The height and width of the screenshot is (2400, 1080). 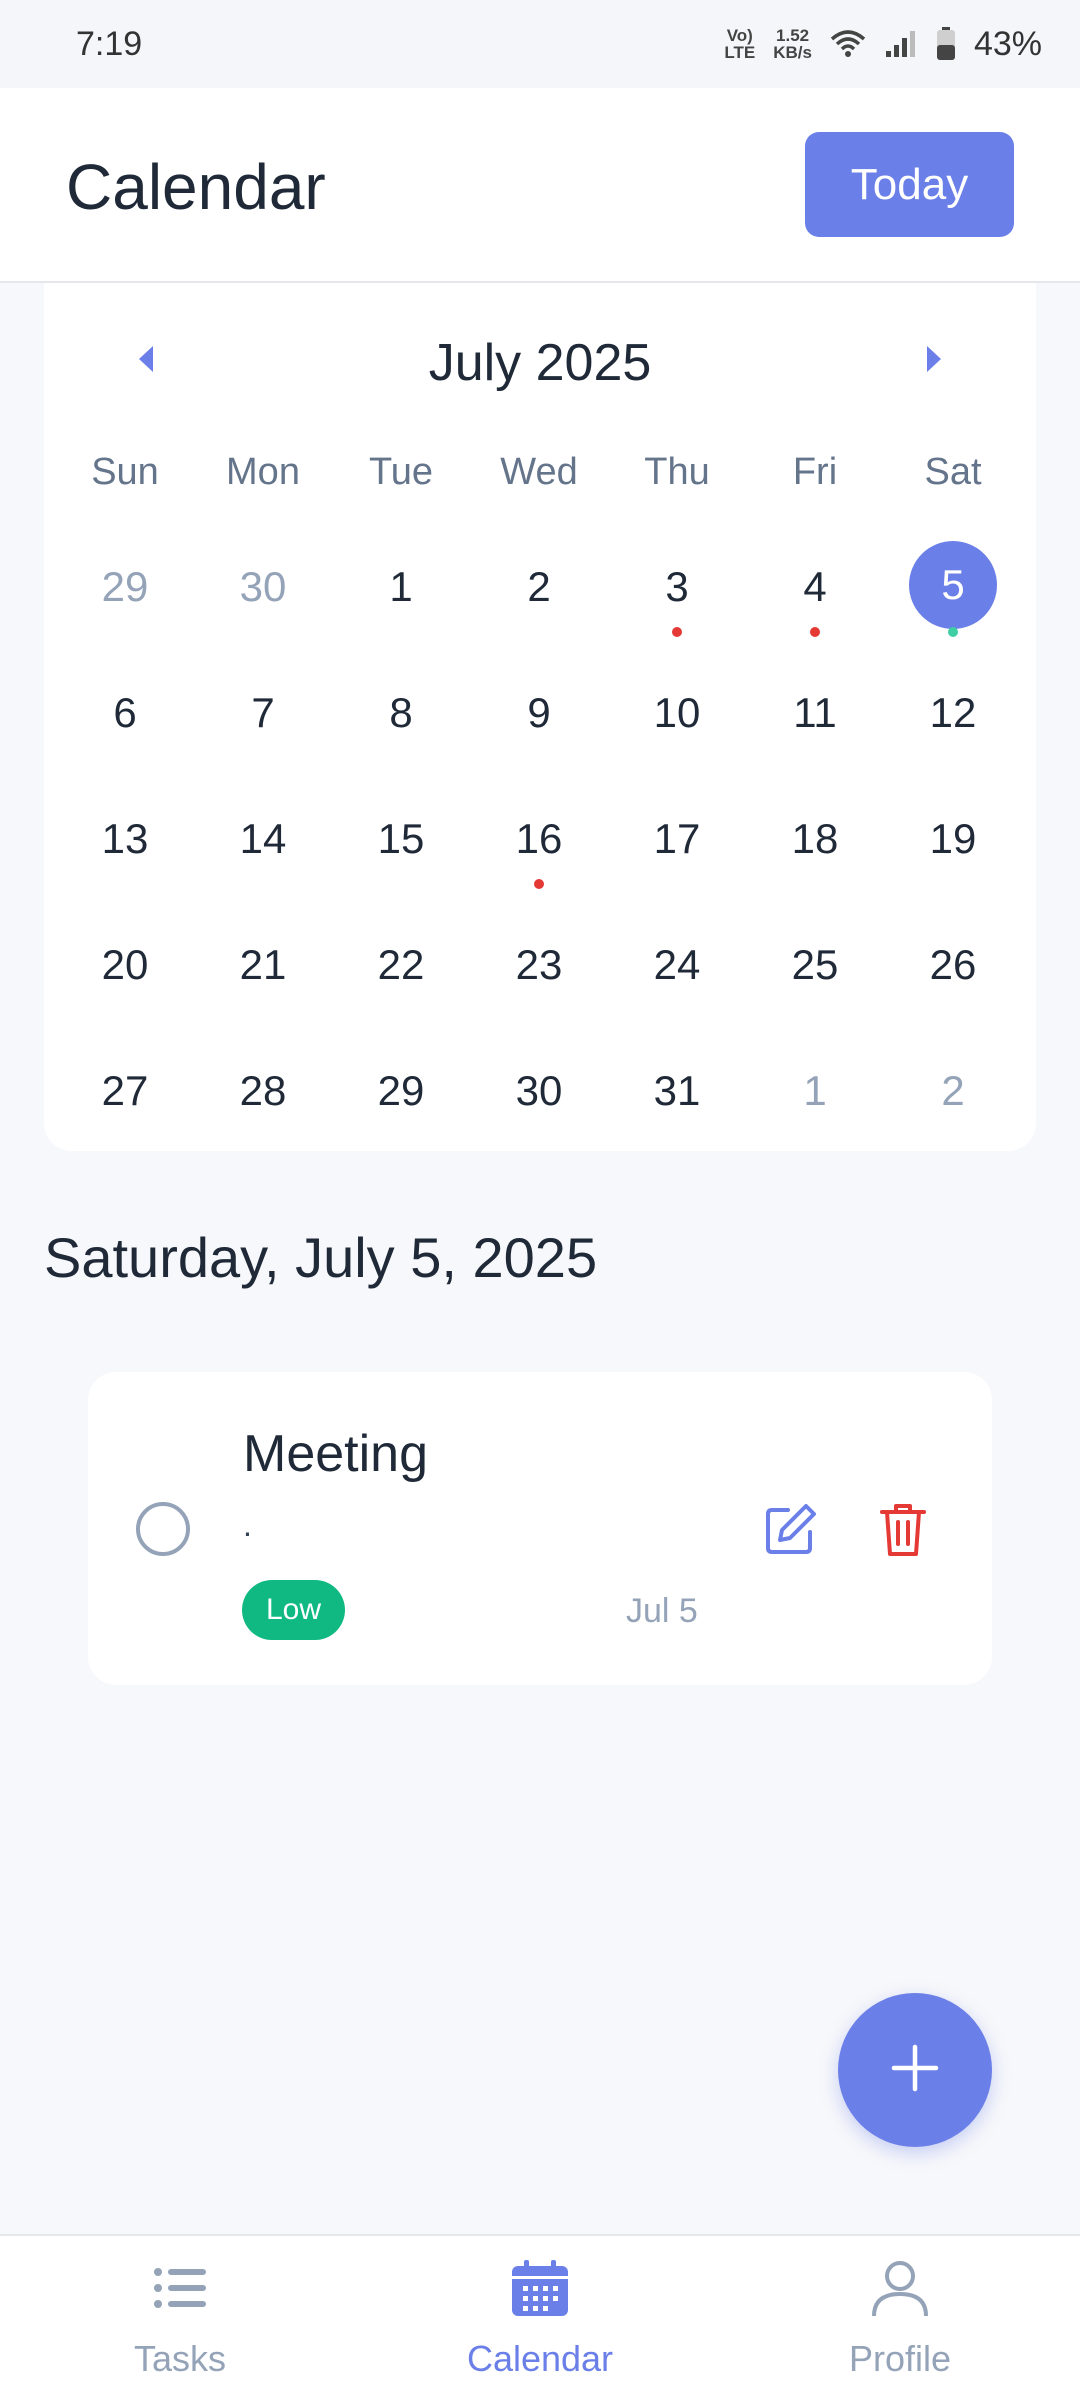 What do you see at coordinates (815, 712) in the screenshot?
I see `day-number: 11` at bounding box center [815, 712].